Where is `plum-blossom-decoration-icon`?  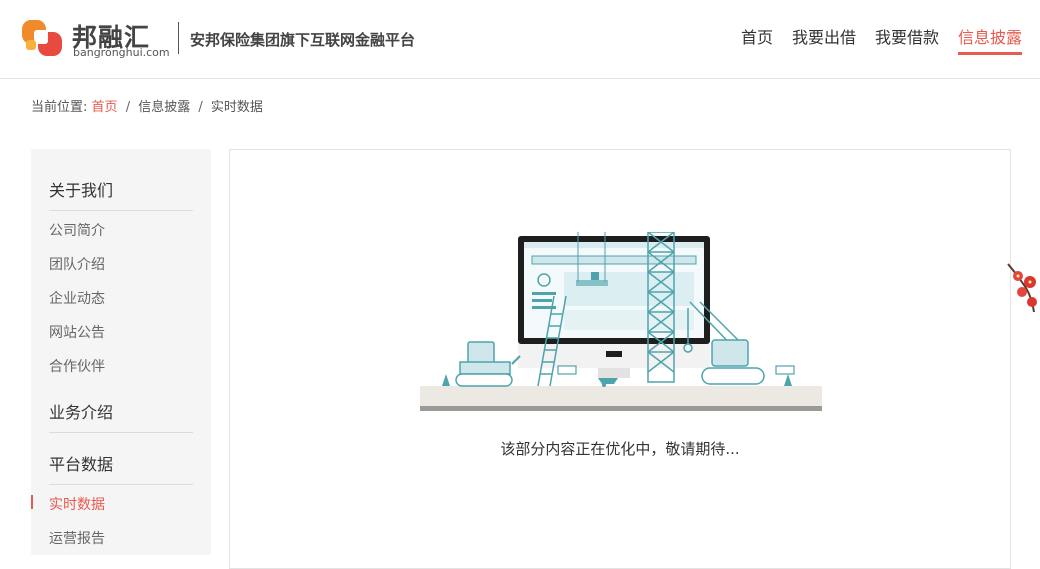 plum-blossom-decoration-icon is located at coordinates (1022, 288).